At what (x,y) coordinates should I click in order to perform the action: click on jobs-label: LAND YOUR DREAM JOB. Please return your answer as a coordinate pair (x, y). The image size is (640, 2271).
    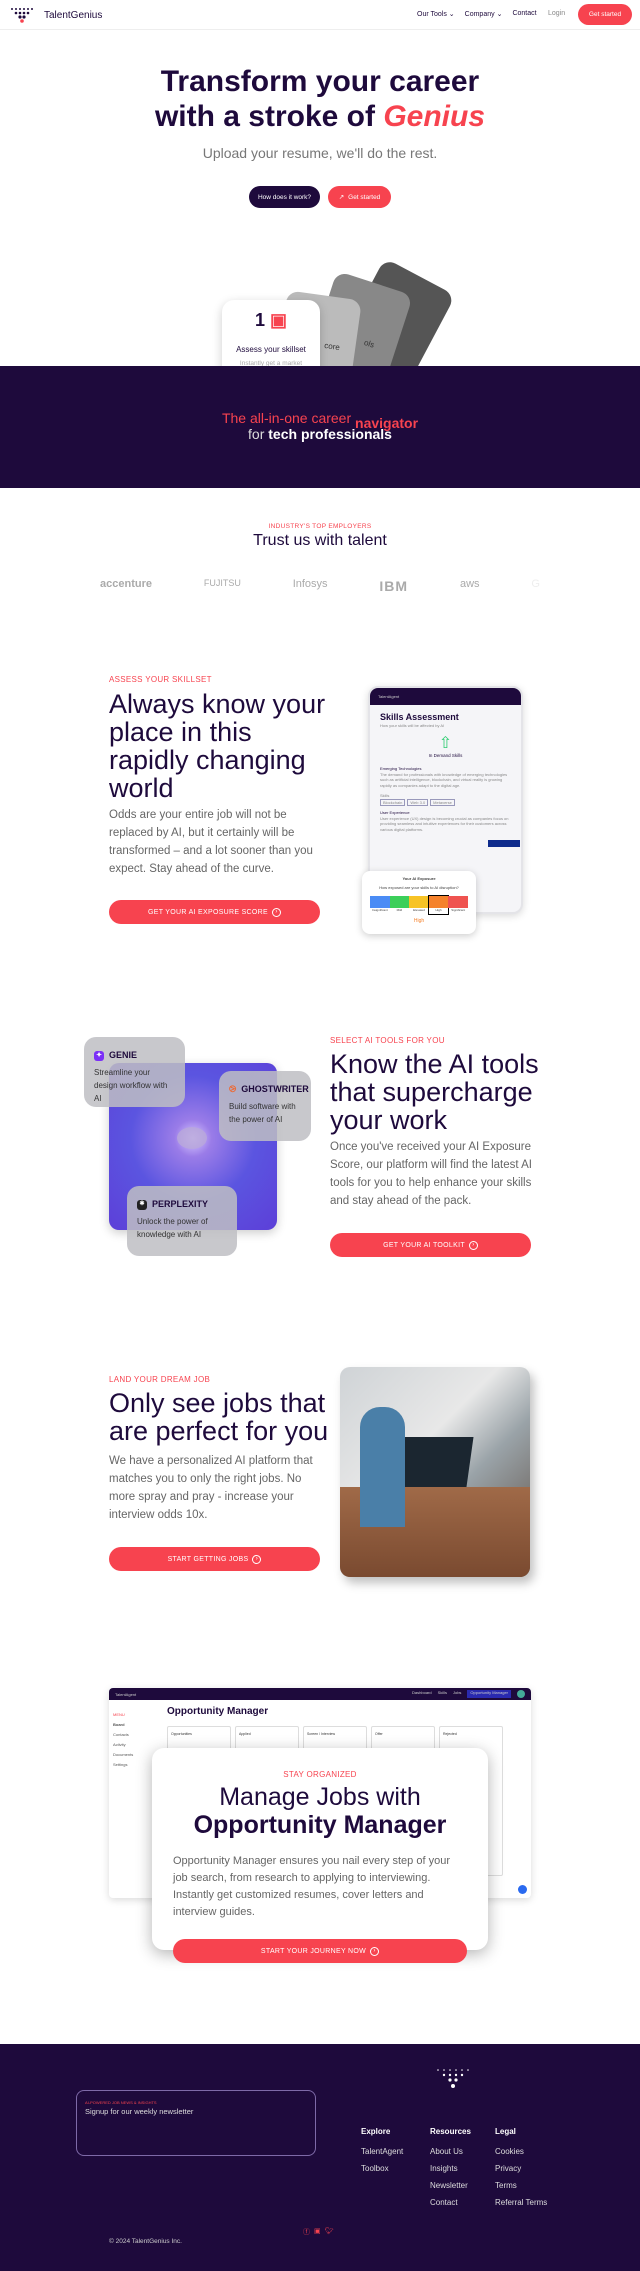
    Looking at the image, I should click on (160, 1379).